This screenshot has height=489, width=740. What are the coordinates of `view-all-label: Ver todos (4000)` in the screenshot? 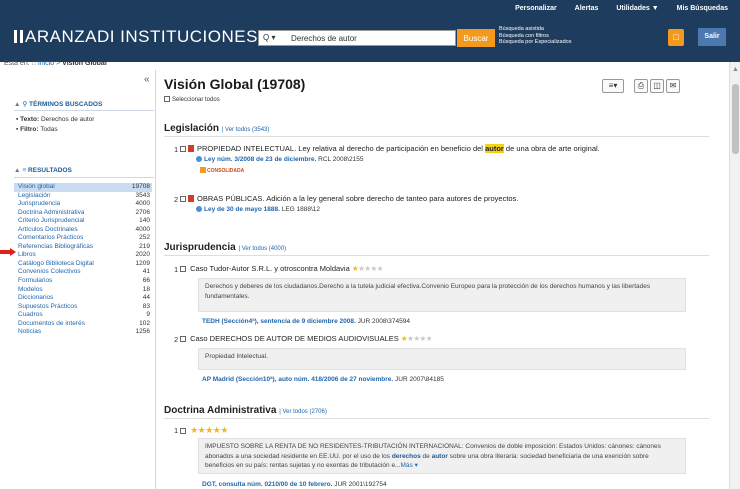 It's located at (264, 249).